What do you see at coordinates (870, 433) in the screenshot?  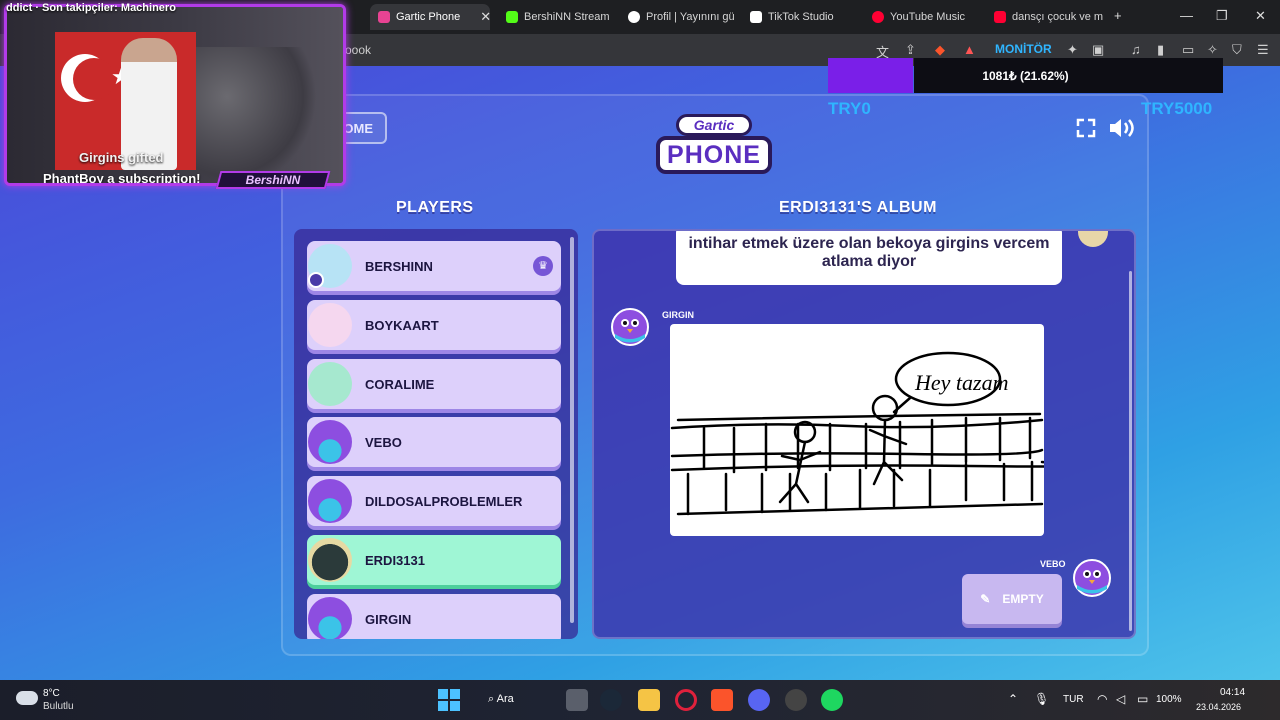 I see `drawing-canvas: Hey tazam` at bounding box center [870, 433].